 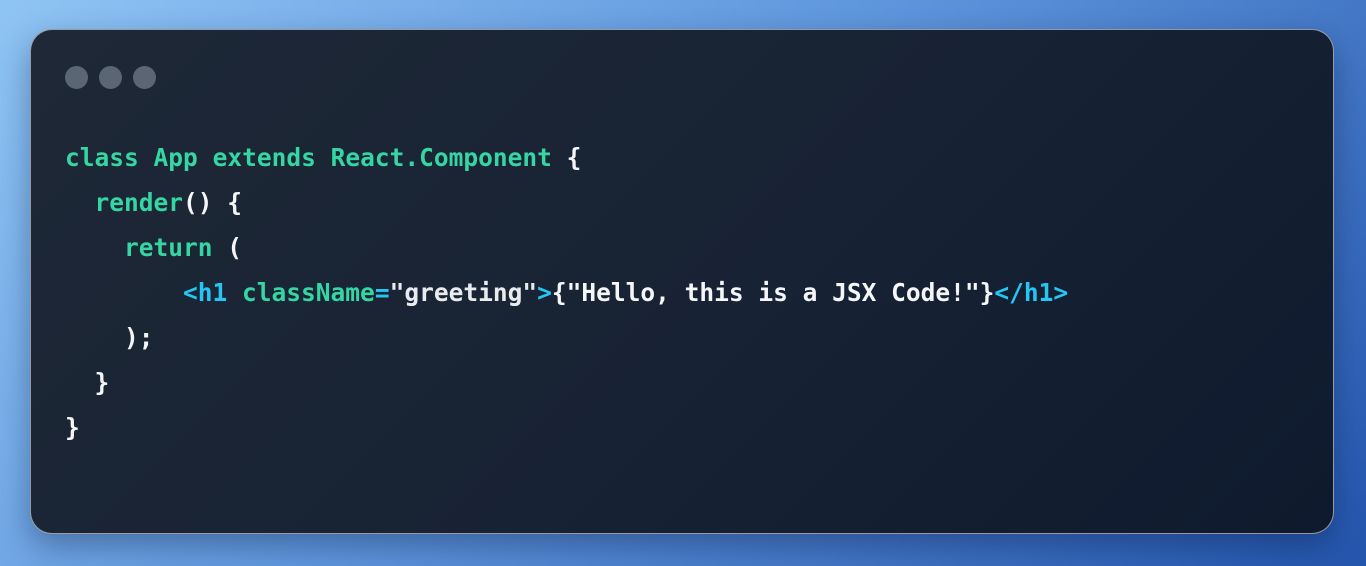 What do you see at coordinates (382, 292) in the screenshot?
I see `jsx-equals: =` at bounding box center [382, 292].